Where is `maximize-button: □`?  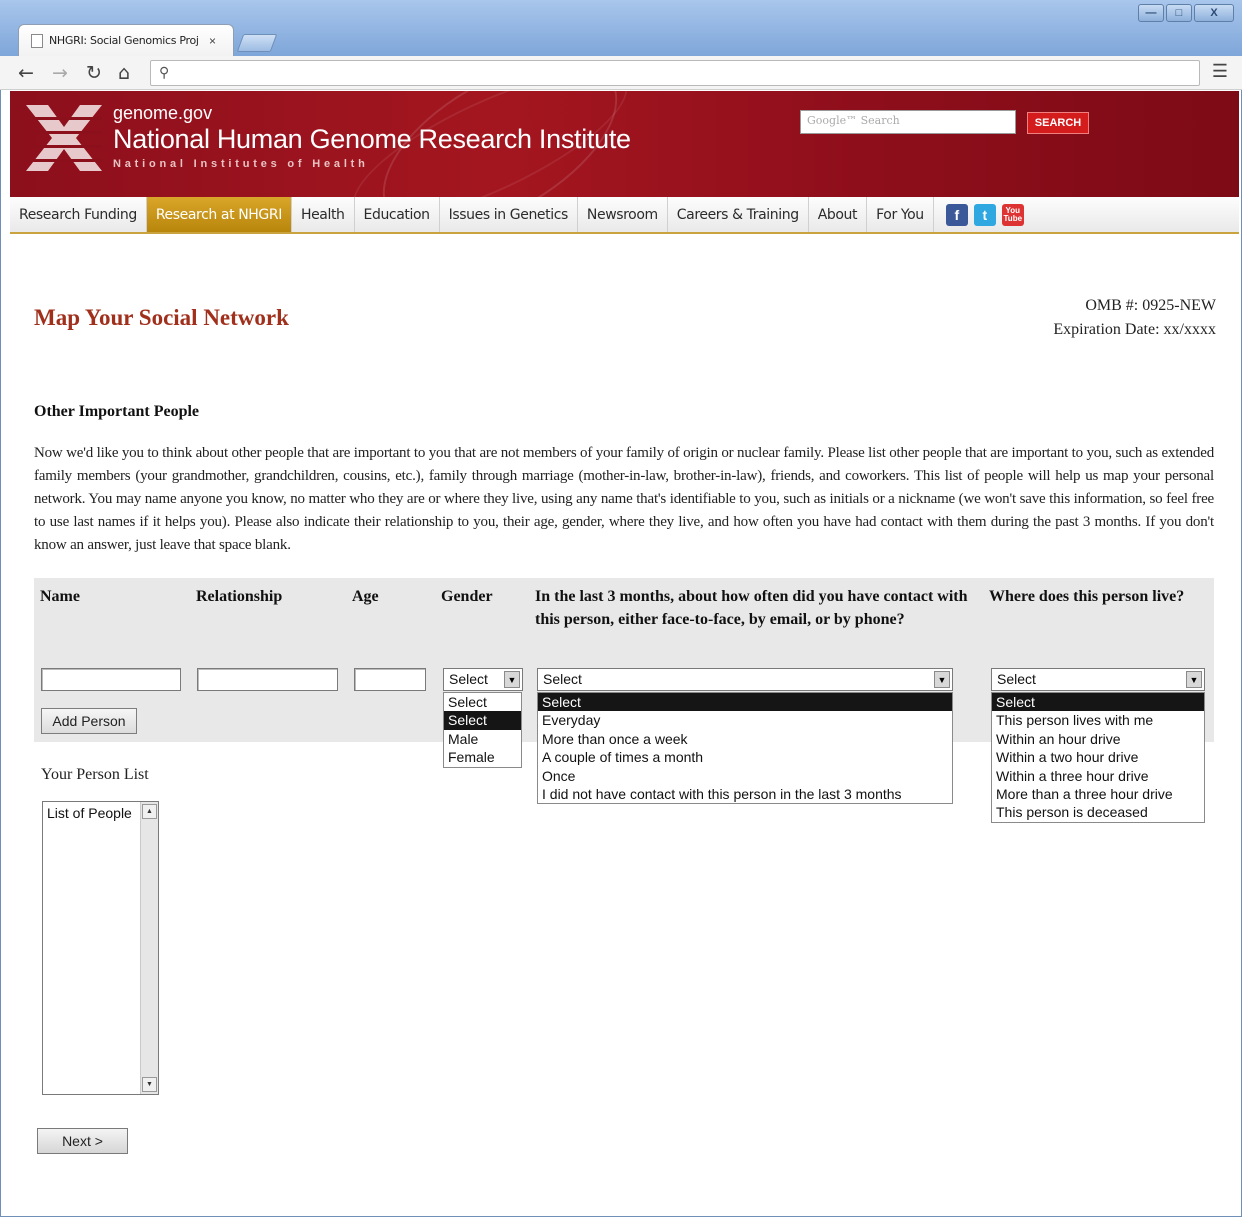
maximize-button: □ is located at coordinates (1179, 13).